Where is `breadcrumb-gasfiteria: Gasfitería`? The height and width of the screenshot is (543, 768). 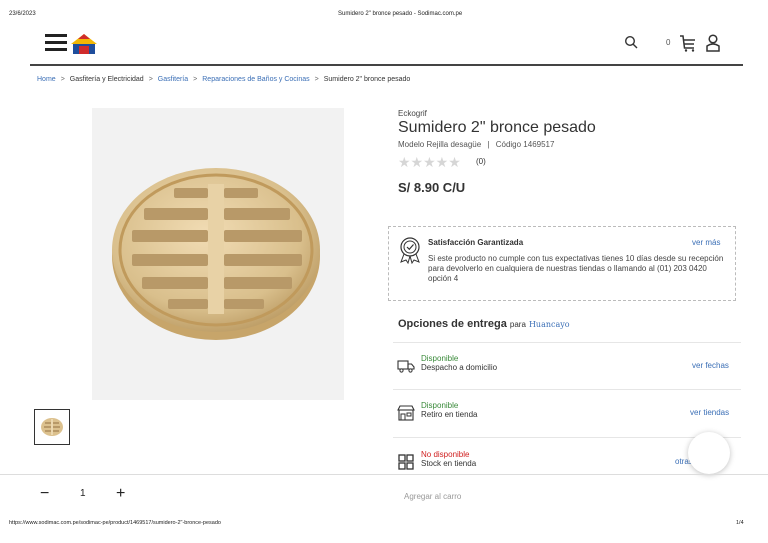 breadcrumb-gasfiteria: Gasfitería is located at coordinates (173, 79).